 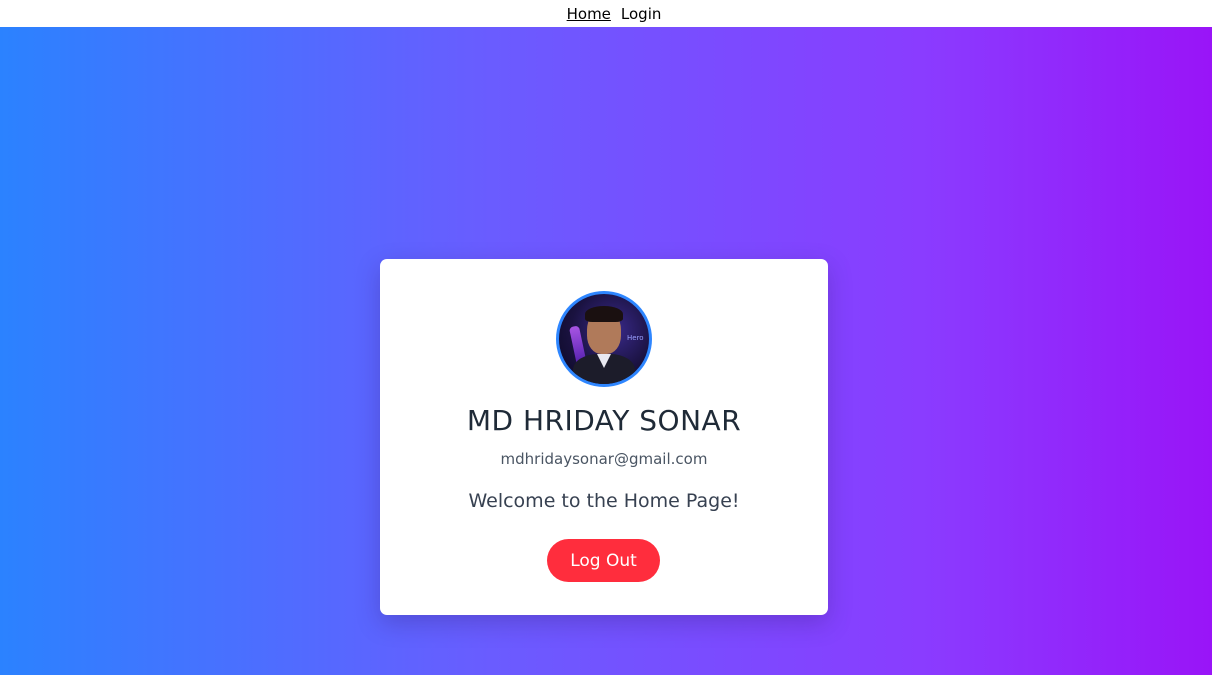 What do you see at coordinates (614, 13) in the screenshot?
I see `top-nav: Home Login` at bounding box center [614, 13].